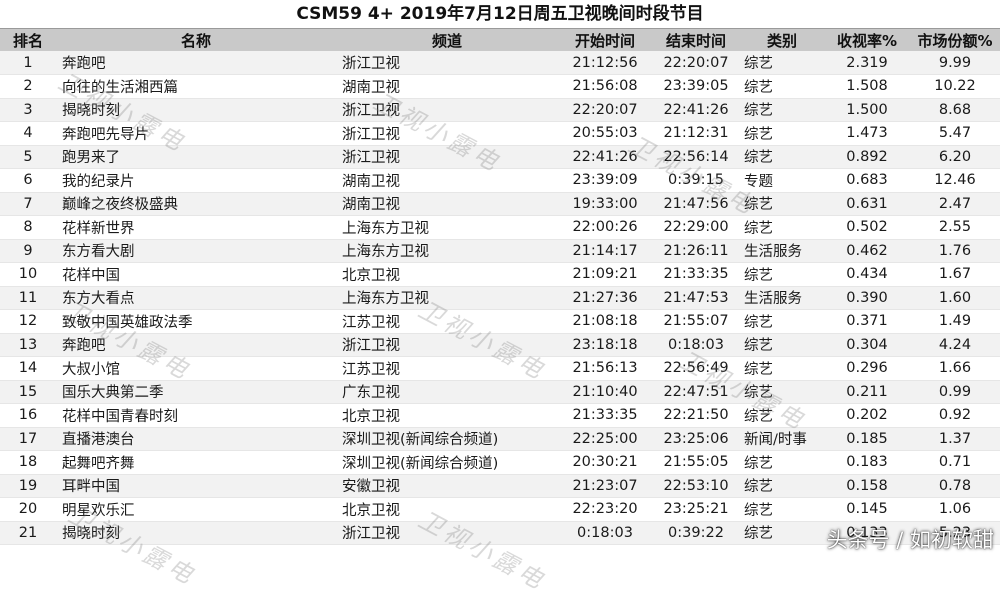 The height and width of the screenshot is (597, 1000). Describe the element at coordinates (28, 133) in the screenshot. I see `cell-rank: 4` at that location.